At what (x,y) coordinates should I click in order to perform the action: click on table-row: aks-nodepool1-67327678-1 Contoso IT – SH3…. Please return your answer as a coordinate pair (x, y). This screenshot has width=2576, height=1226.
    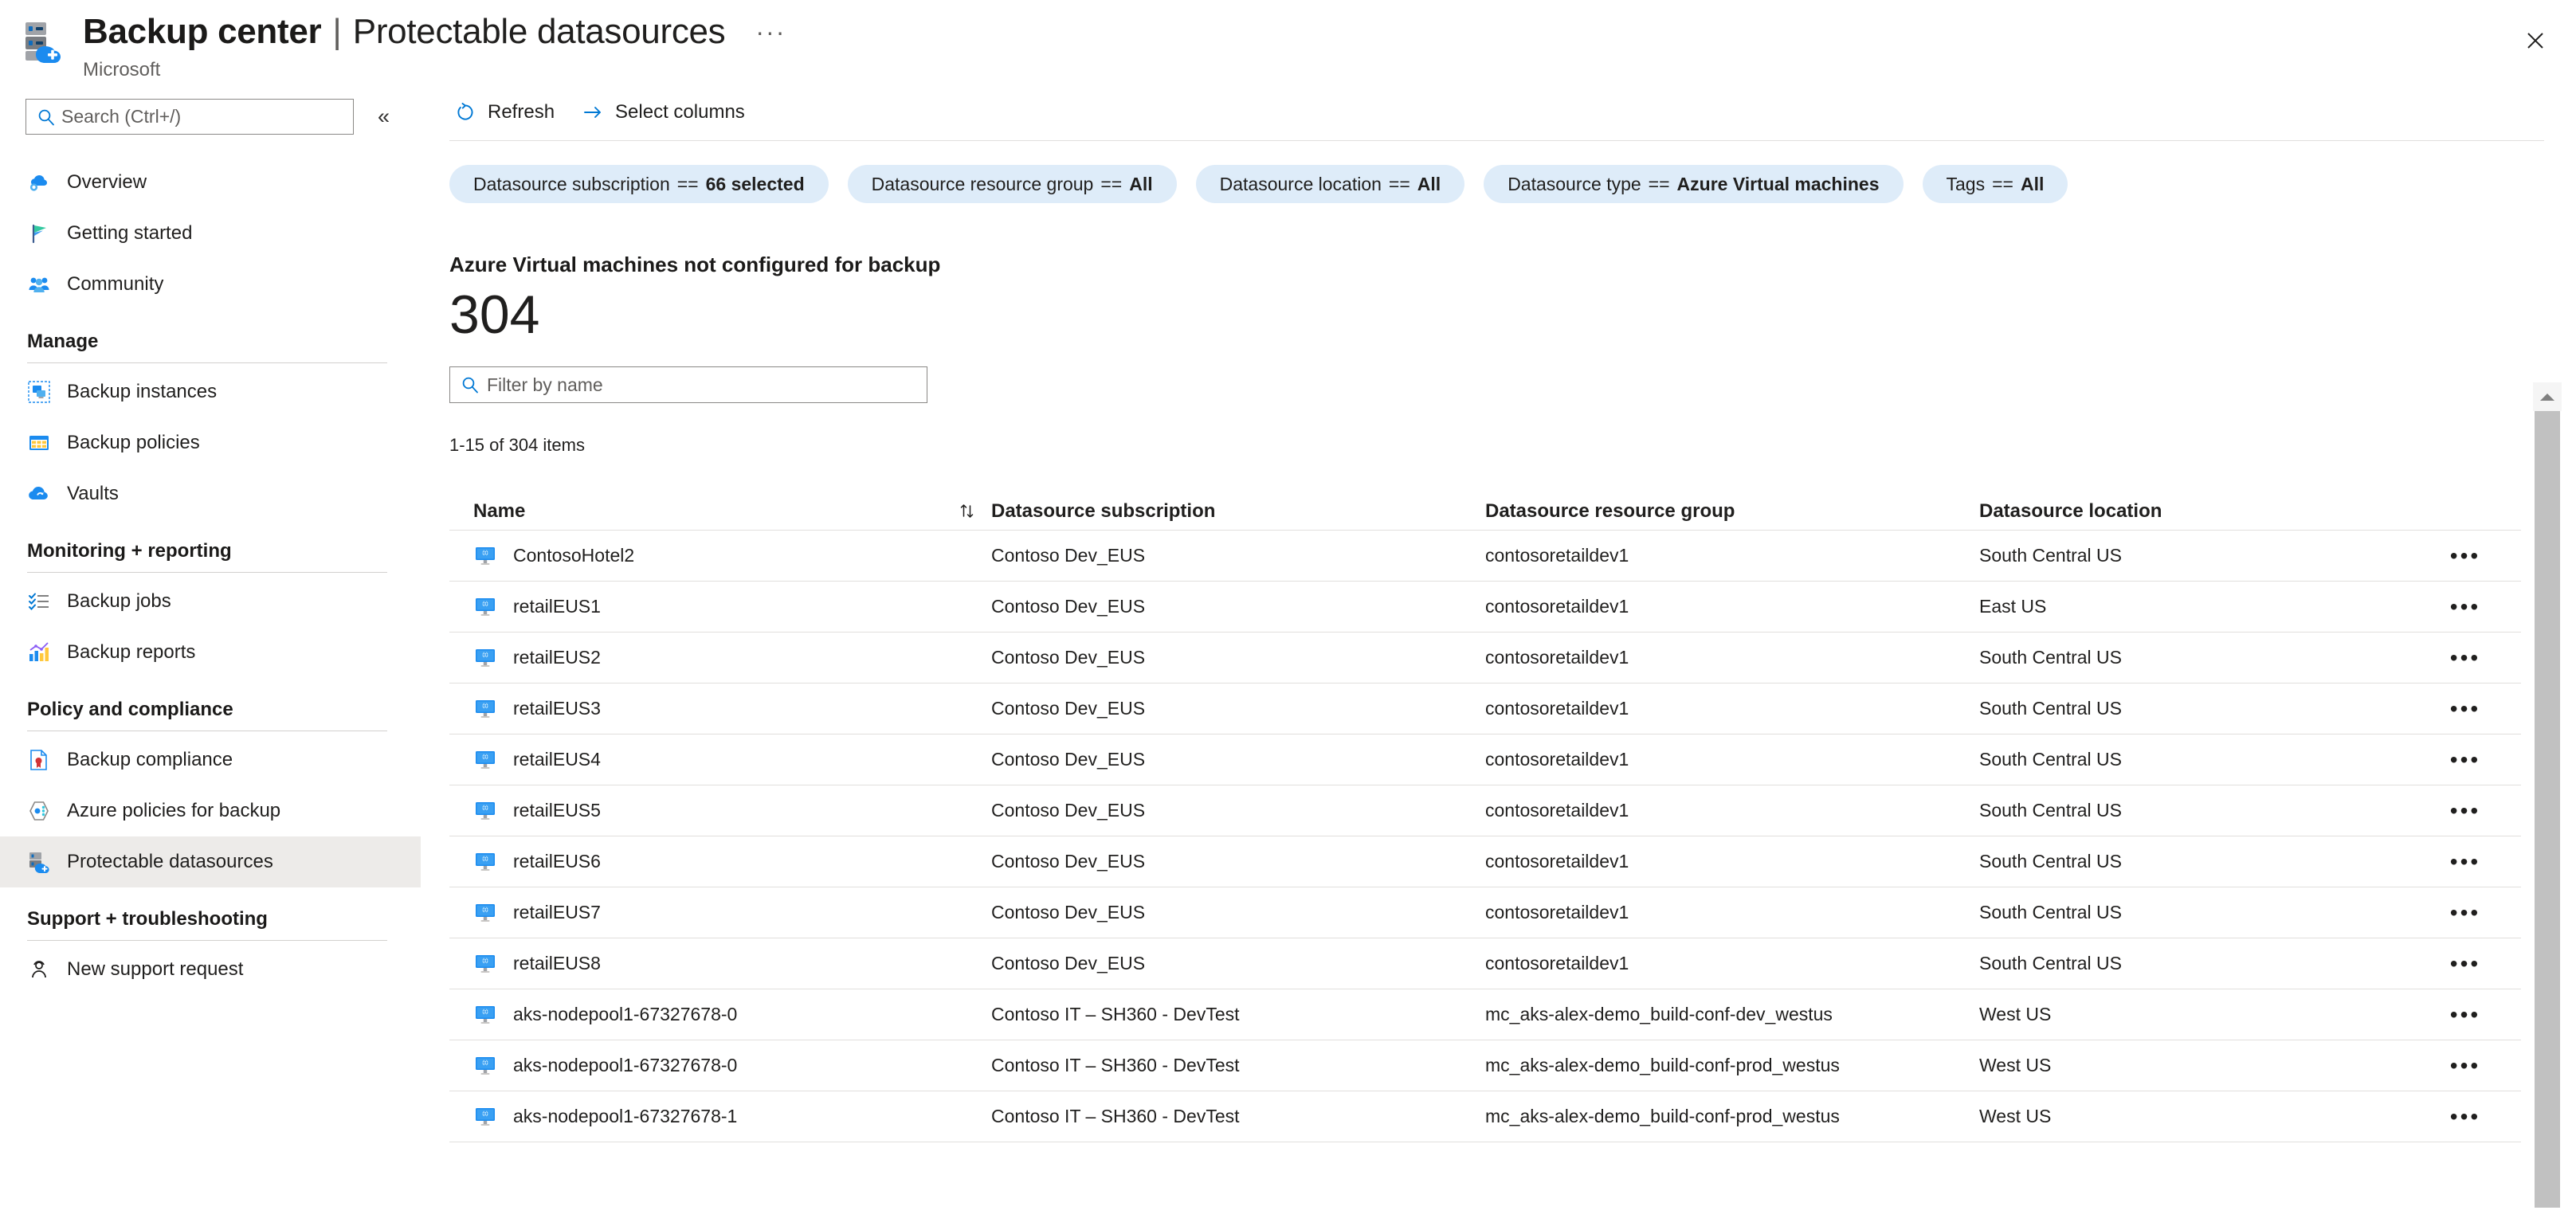
    Looking at the image, I should click on (1485, 1117).